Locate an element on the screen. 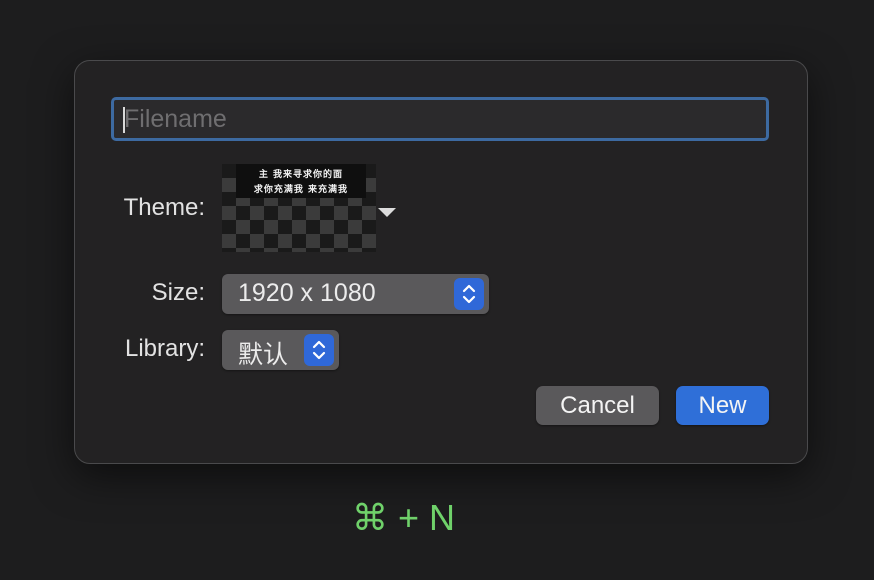 The image size is (874, 580). library-selected-value: 默认 is located at coordinates (263, 355).